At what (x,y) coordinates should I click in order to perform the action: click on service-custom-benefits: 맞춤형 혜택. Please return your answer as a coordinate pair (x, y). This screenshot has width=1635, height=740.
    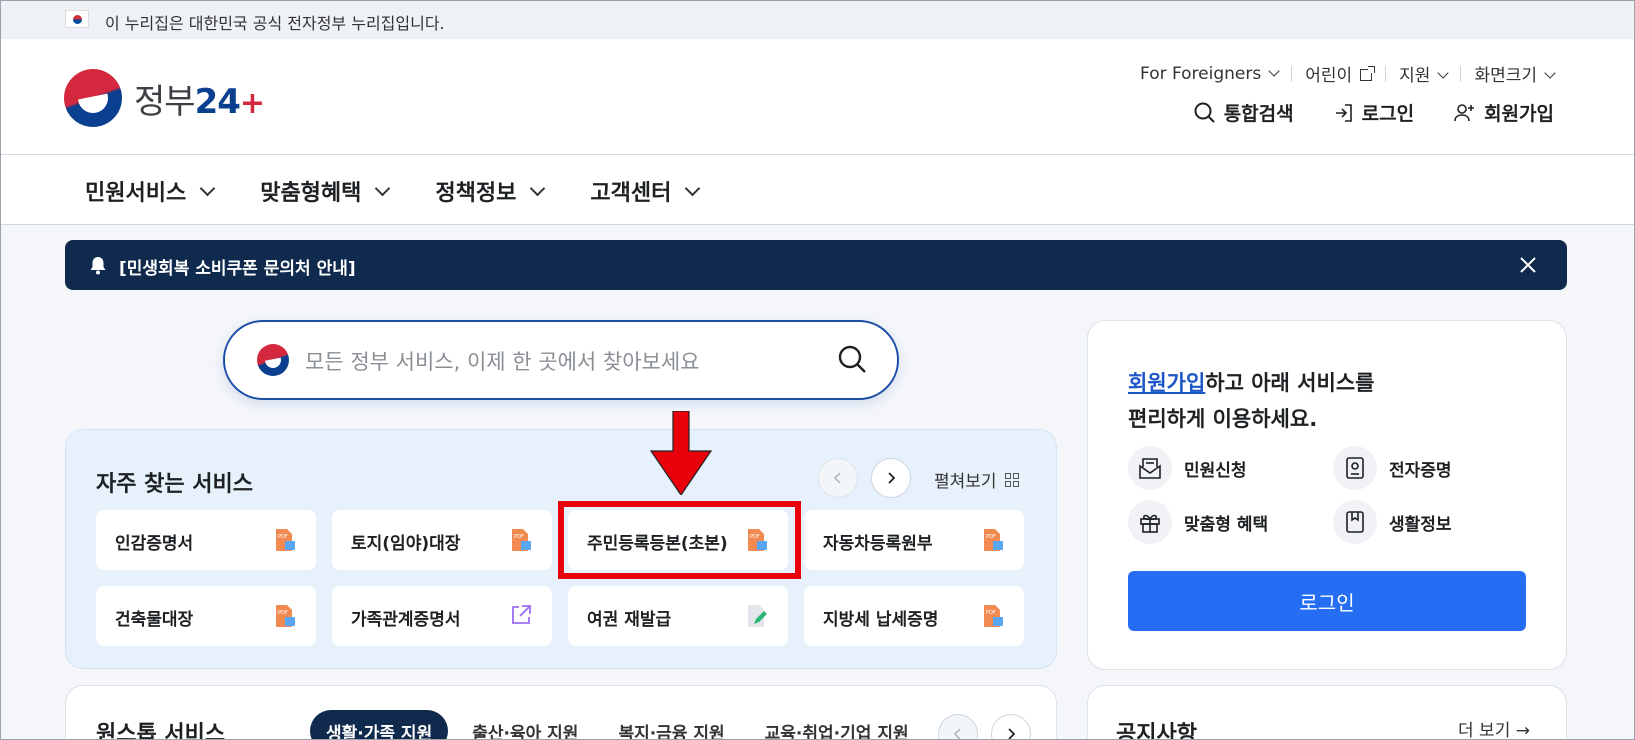
    Looking at the image, I should click on (1230, 522).